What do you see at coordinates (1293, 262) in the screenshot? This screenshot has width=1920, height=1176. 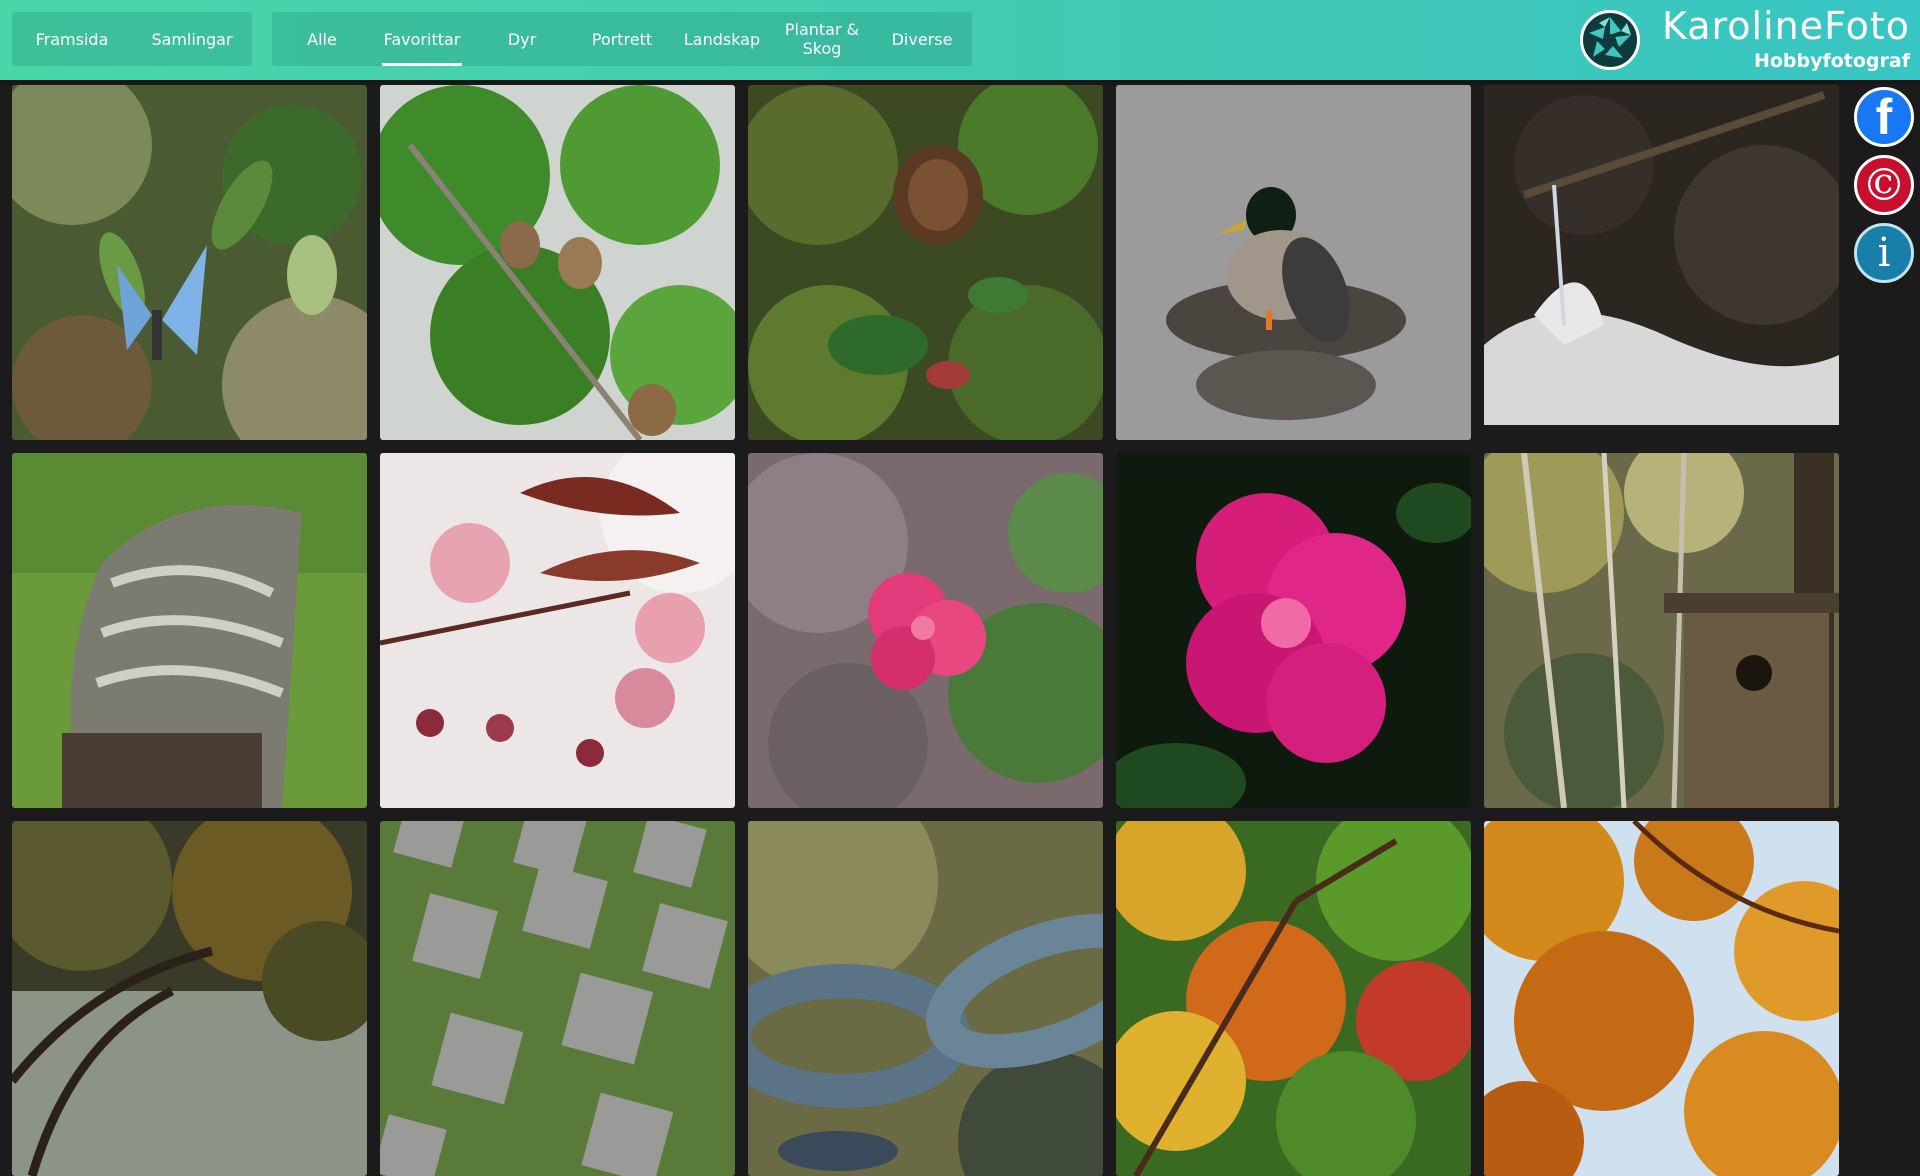 I see `photo-duck-on-rock` at bounding box center [1293, 262].